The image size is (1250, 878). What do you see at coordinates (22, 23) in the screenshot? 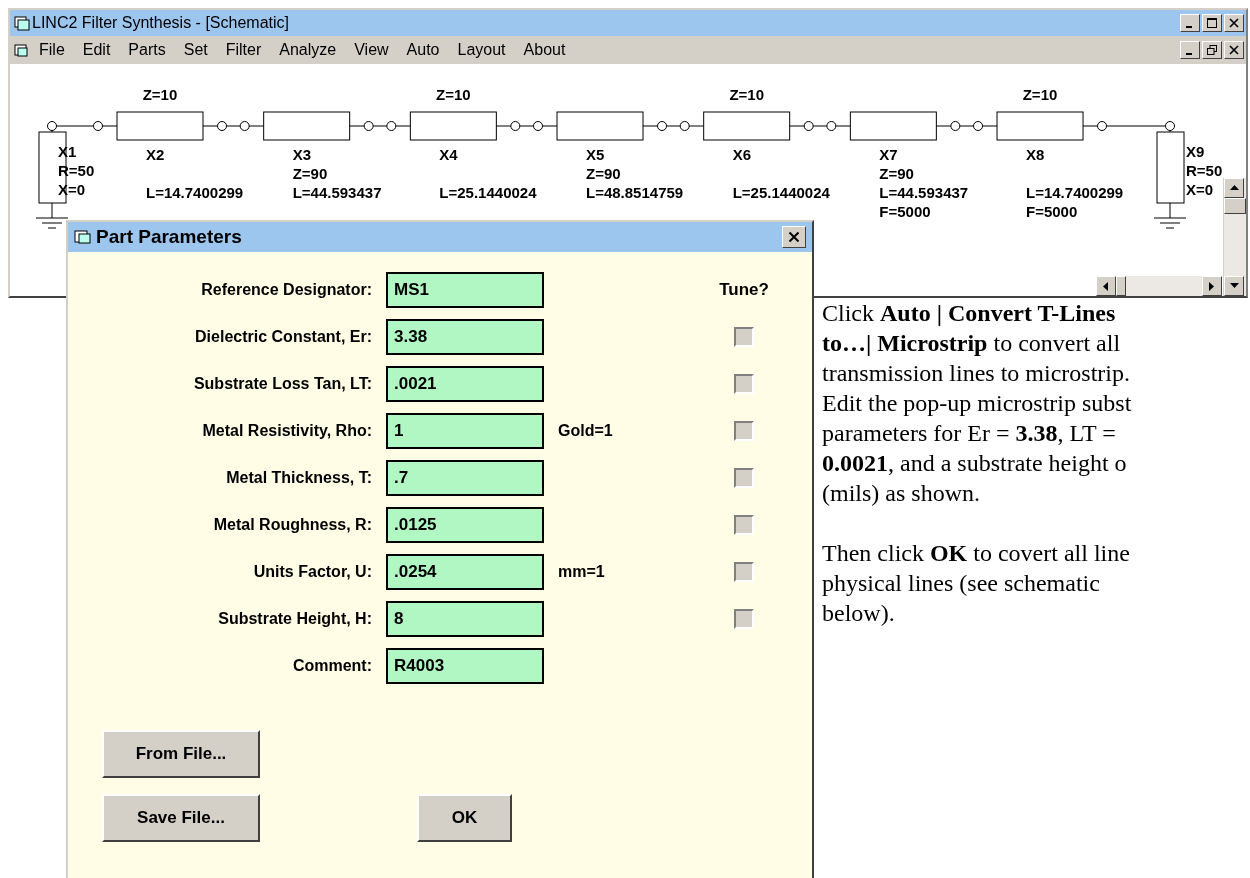
I see `window-icon` at bounding box center [22, 23].